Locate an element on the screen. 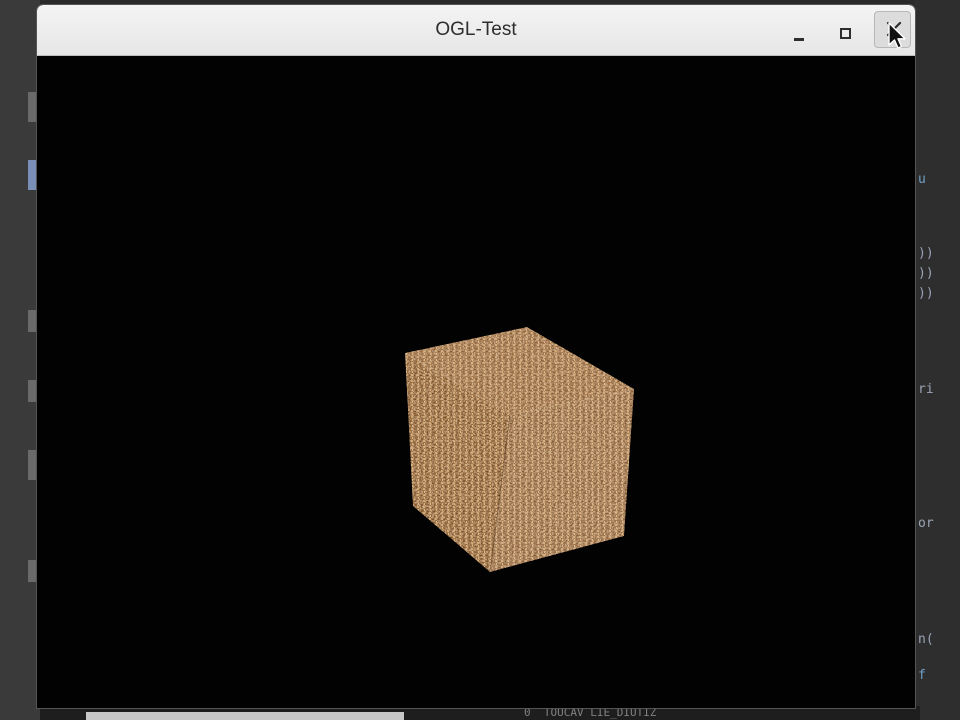 This screenshot has height=720, width=960. mouse-cursor-icon is located at coordinates (897, 35).